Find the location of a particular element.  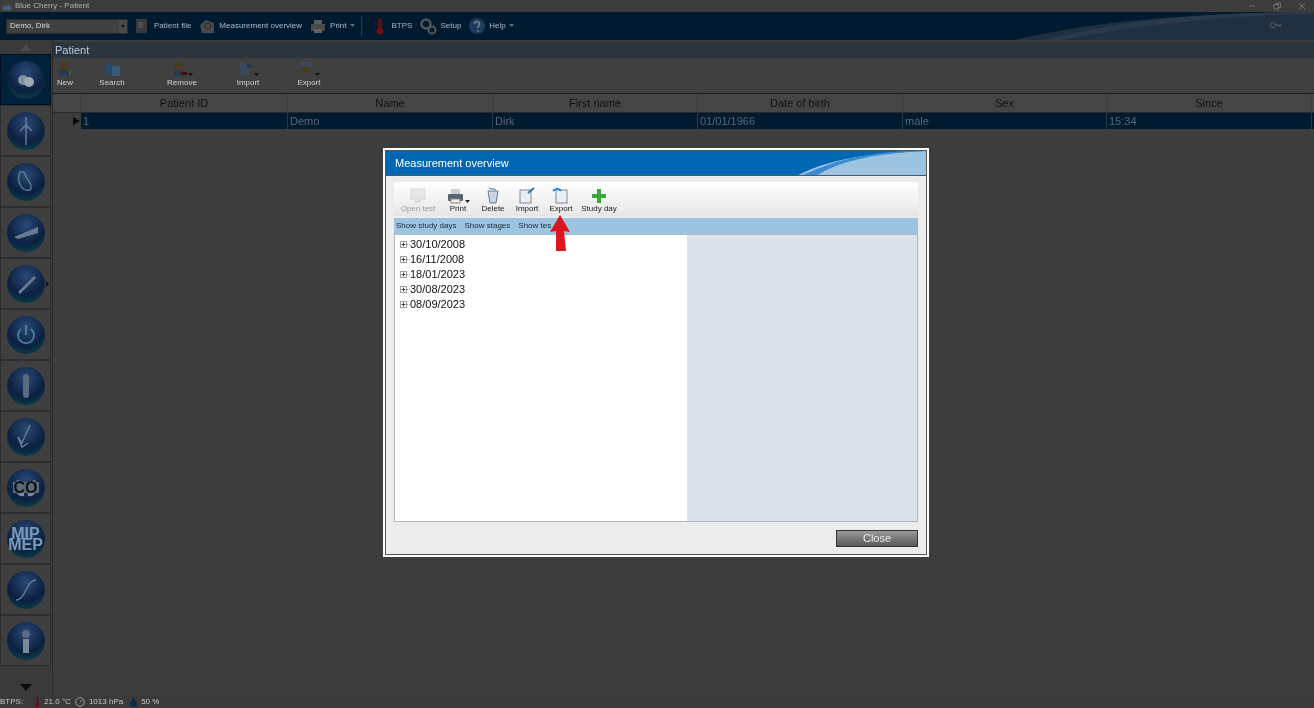

status-pressure: 1013 hPa is located at coordinates (106, 701).